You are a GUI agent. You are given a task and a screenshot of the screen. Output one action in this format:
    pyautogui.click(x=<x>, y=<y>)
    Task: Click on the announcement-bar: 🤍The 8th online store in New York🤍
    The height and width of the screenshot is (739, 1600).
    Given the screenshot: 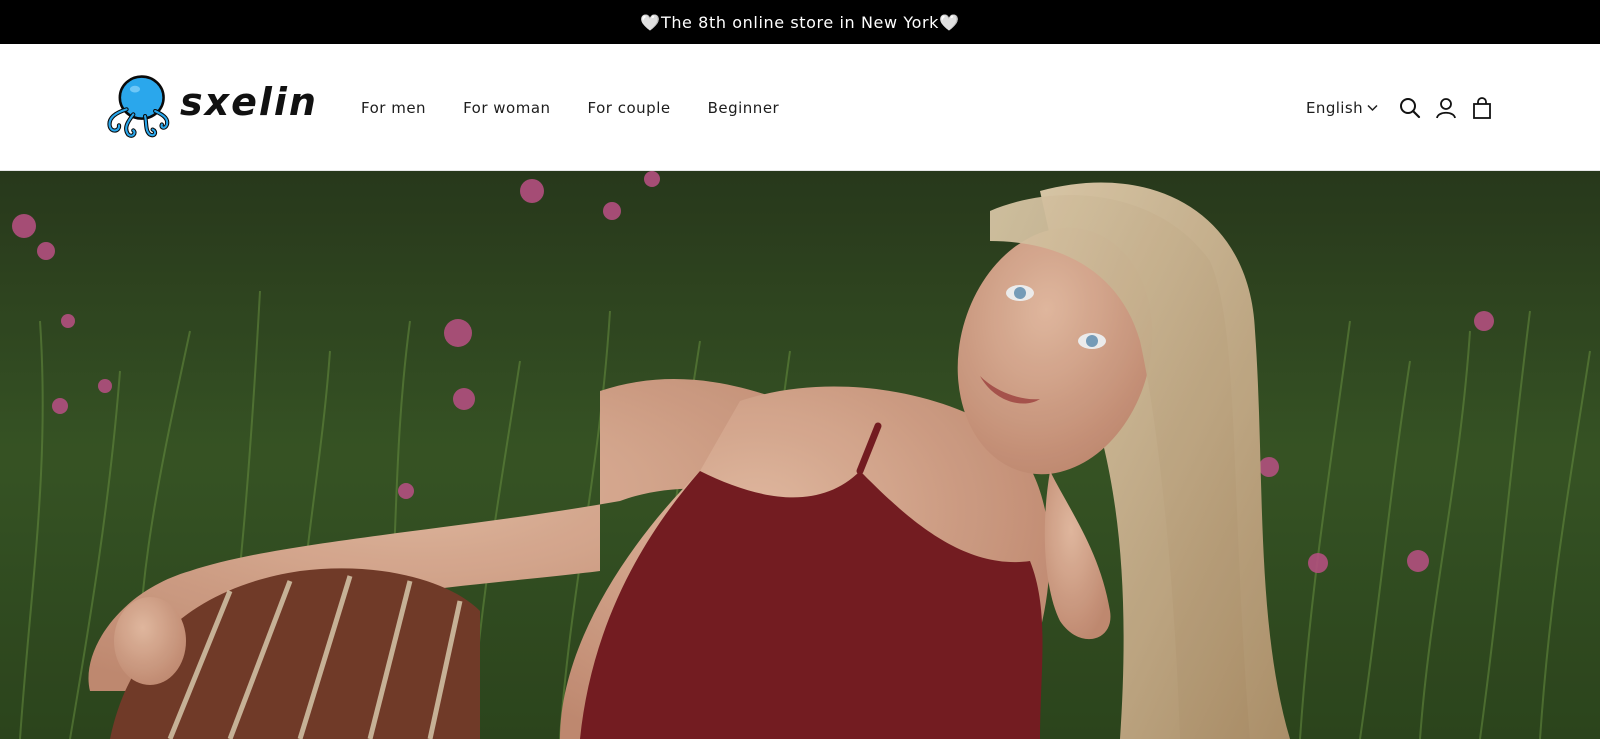 What is the action you would take?
    pyautogui.click(x=800, y=22)
    